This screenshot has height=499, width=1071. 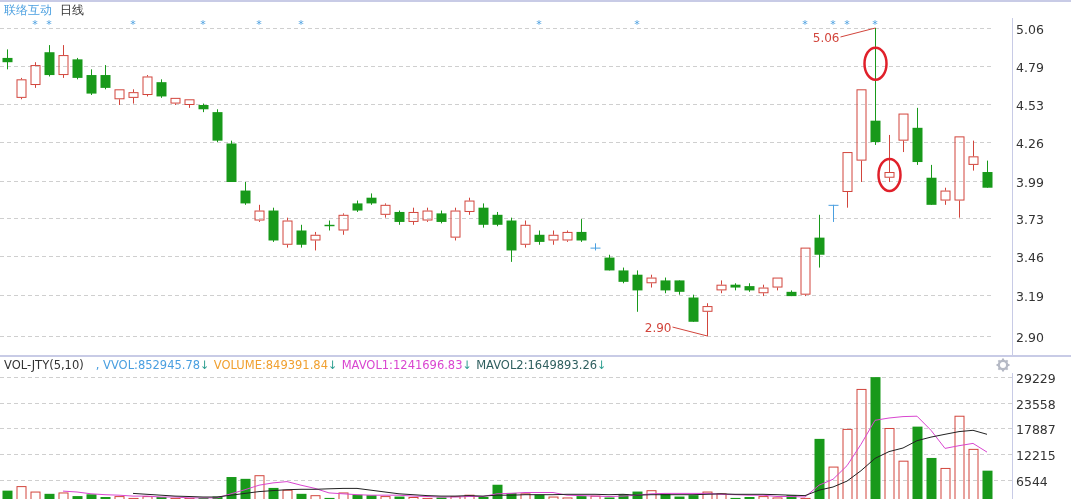 What do you see at coordinates (1030, 29) in the screenshot?
I see `axis-label: 5.06` at bounding box center [1030, 29].